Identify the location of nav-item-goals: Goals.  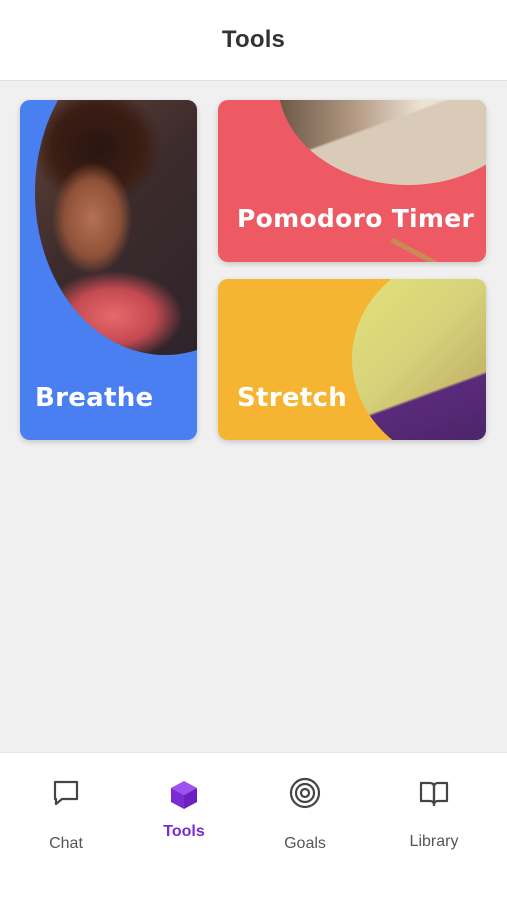
(305, 817).